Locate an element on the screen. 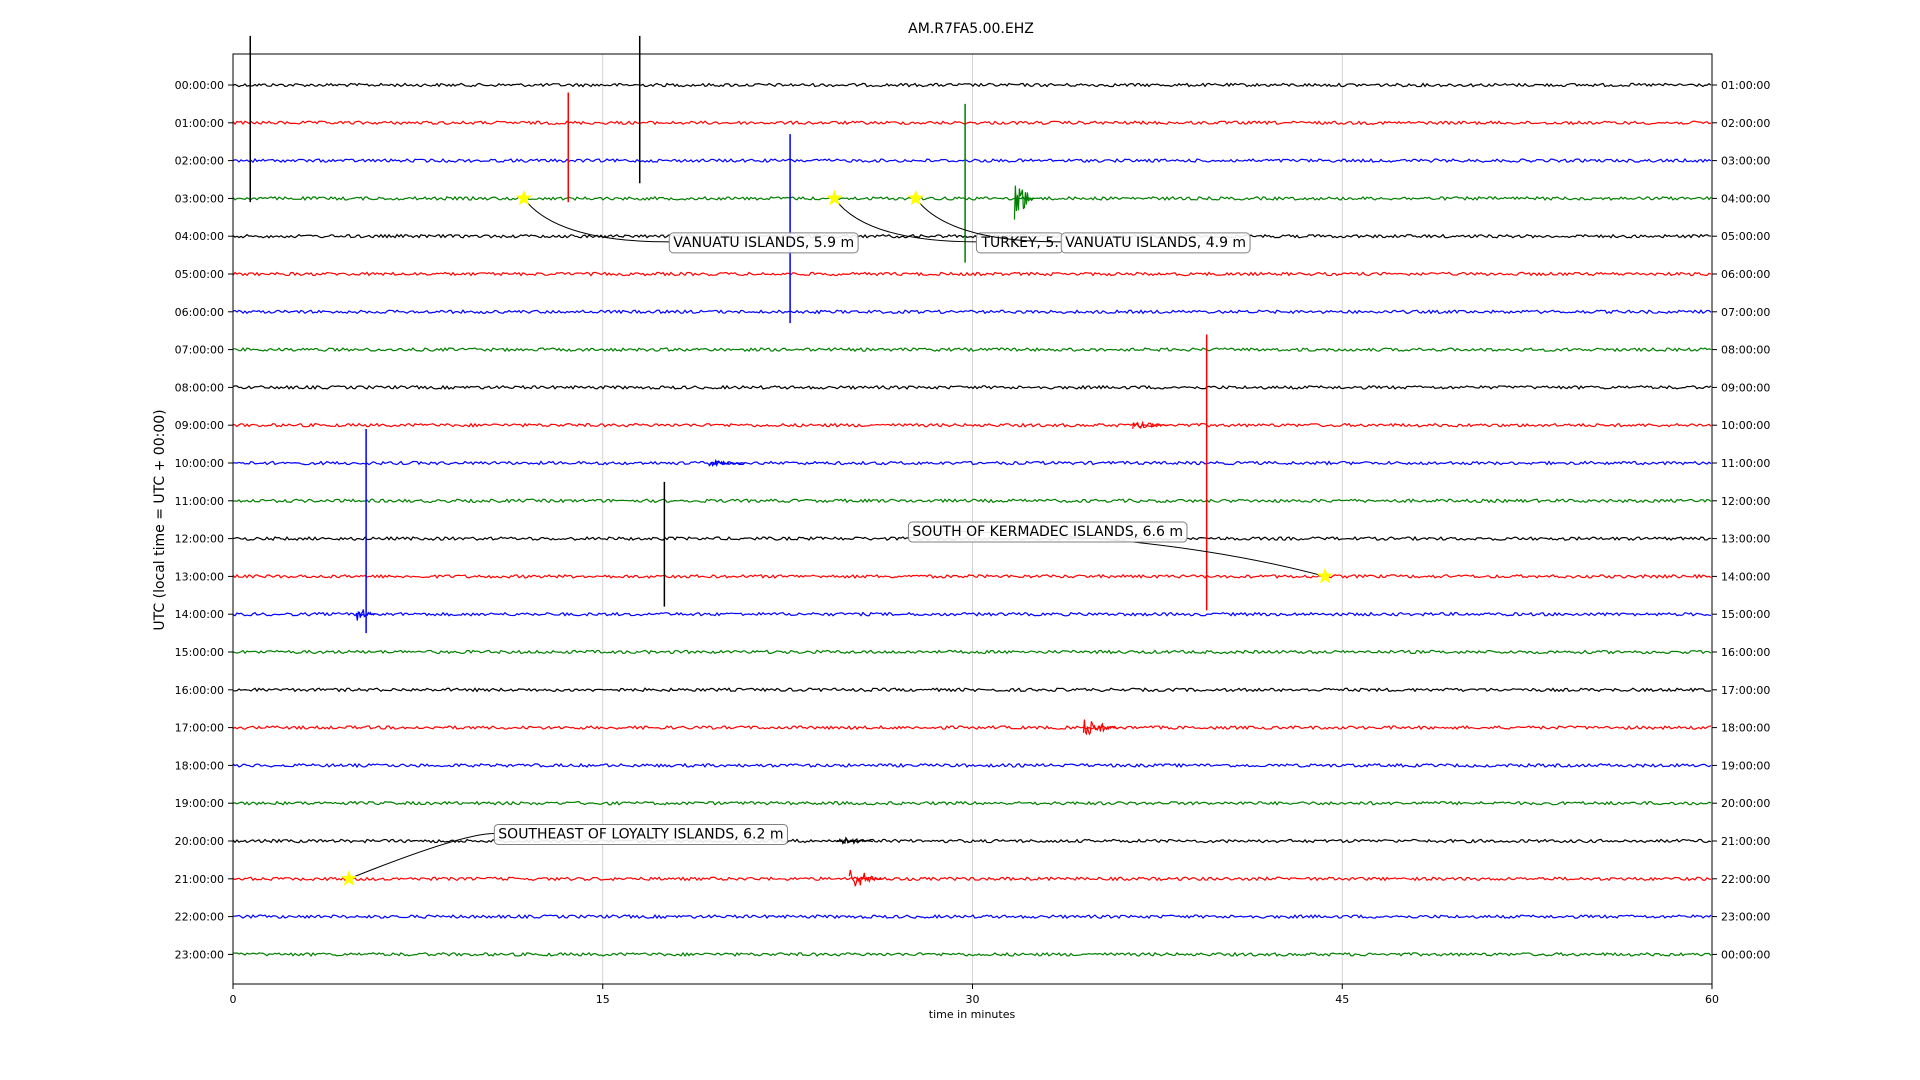 This screenshot has width=1920, height=1080. event-label-text-2: VANUATU ISLANDS, 4.9 m is located at coordinates (1155, 243).